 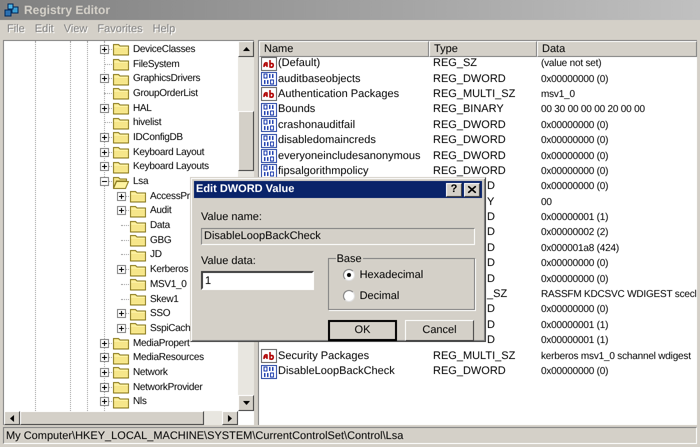 What do you see at coordinates (558, 94) in the screenshot?
I see `value-data: msv1_0` at bounding box center [558, 94].